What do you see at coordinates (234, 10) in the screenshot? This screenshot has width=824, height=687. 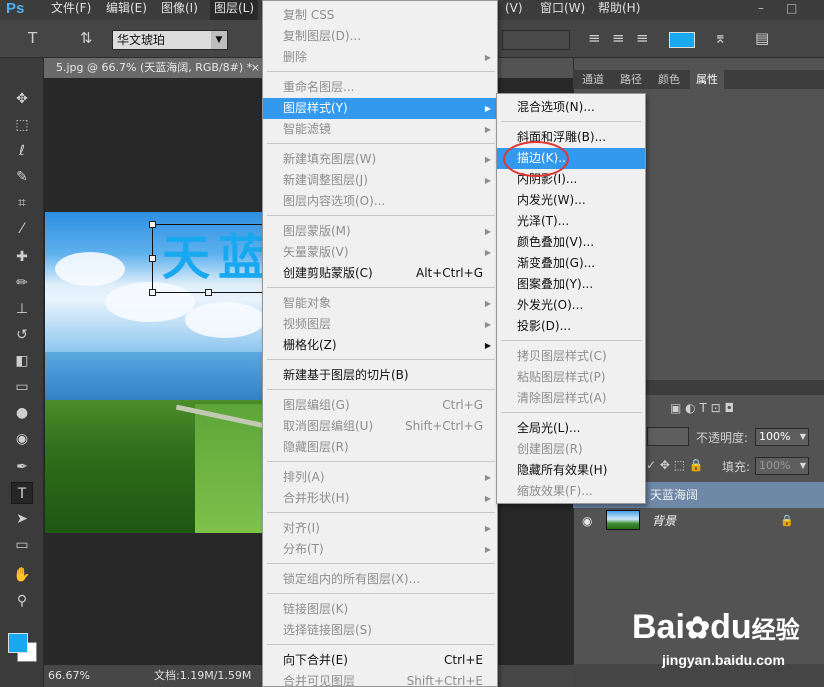 I see `menu-layer: 图层(L)` at bounding box center [234, 10].